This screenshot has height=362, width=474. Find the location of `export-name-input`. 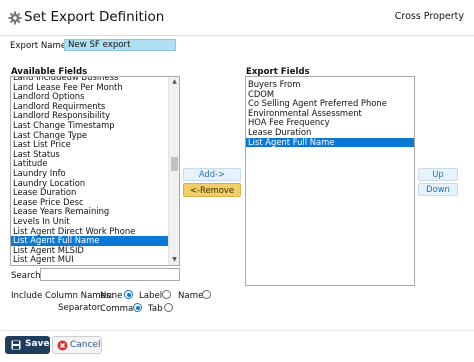

export-name-input is located at coordinates (120, 45).